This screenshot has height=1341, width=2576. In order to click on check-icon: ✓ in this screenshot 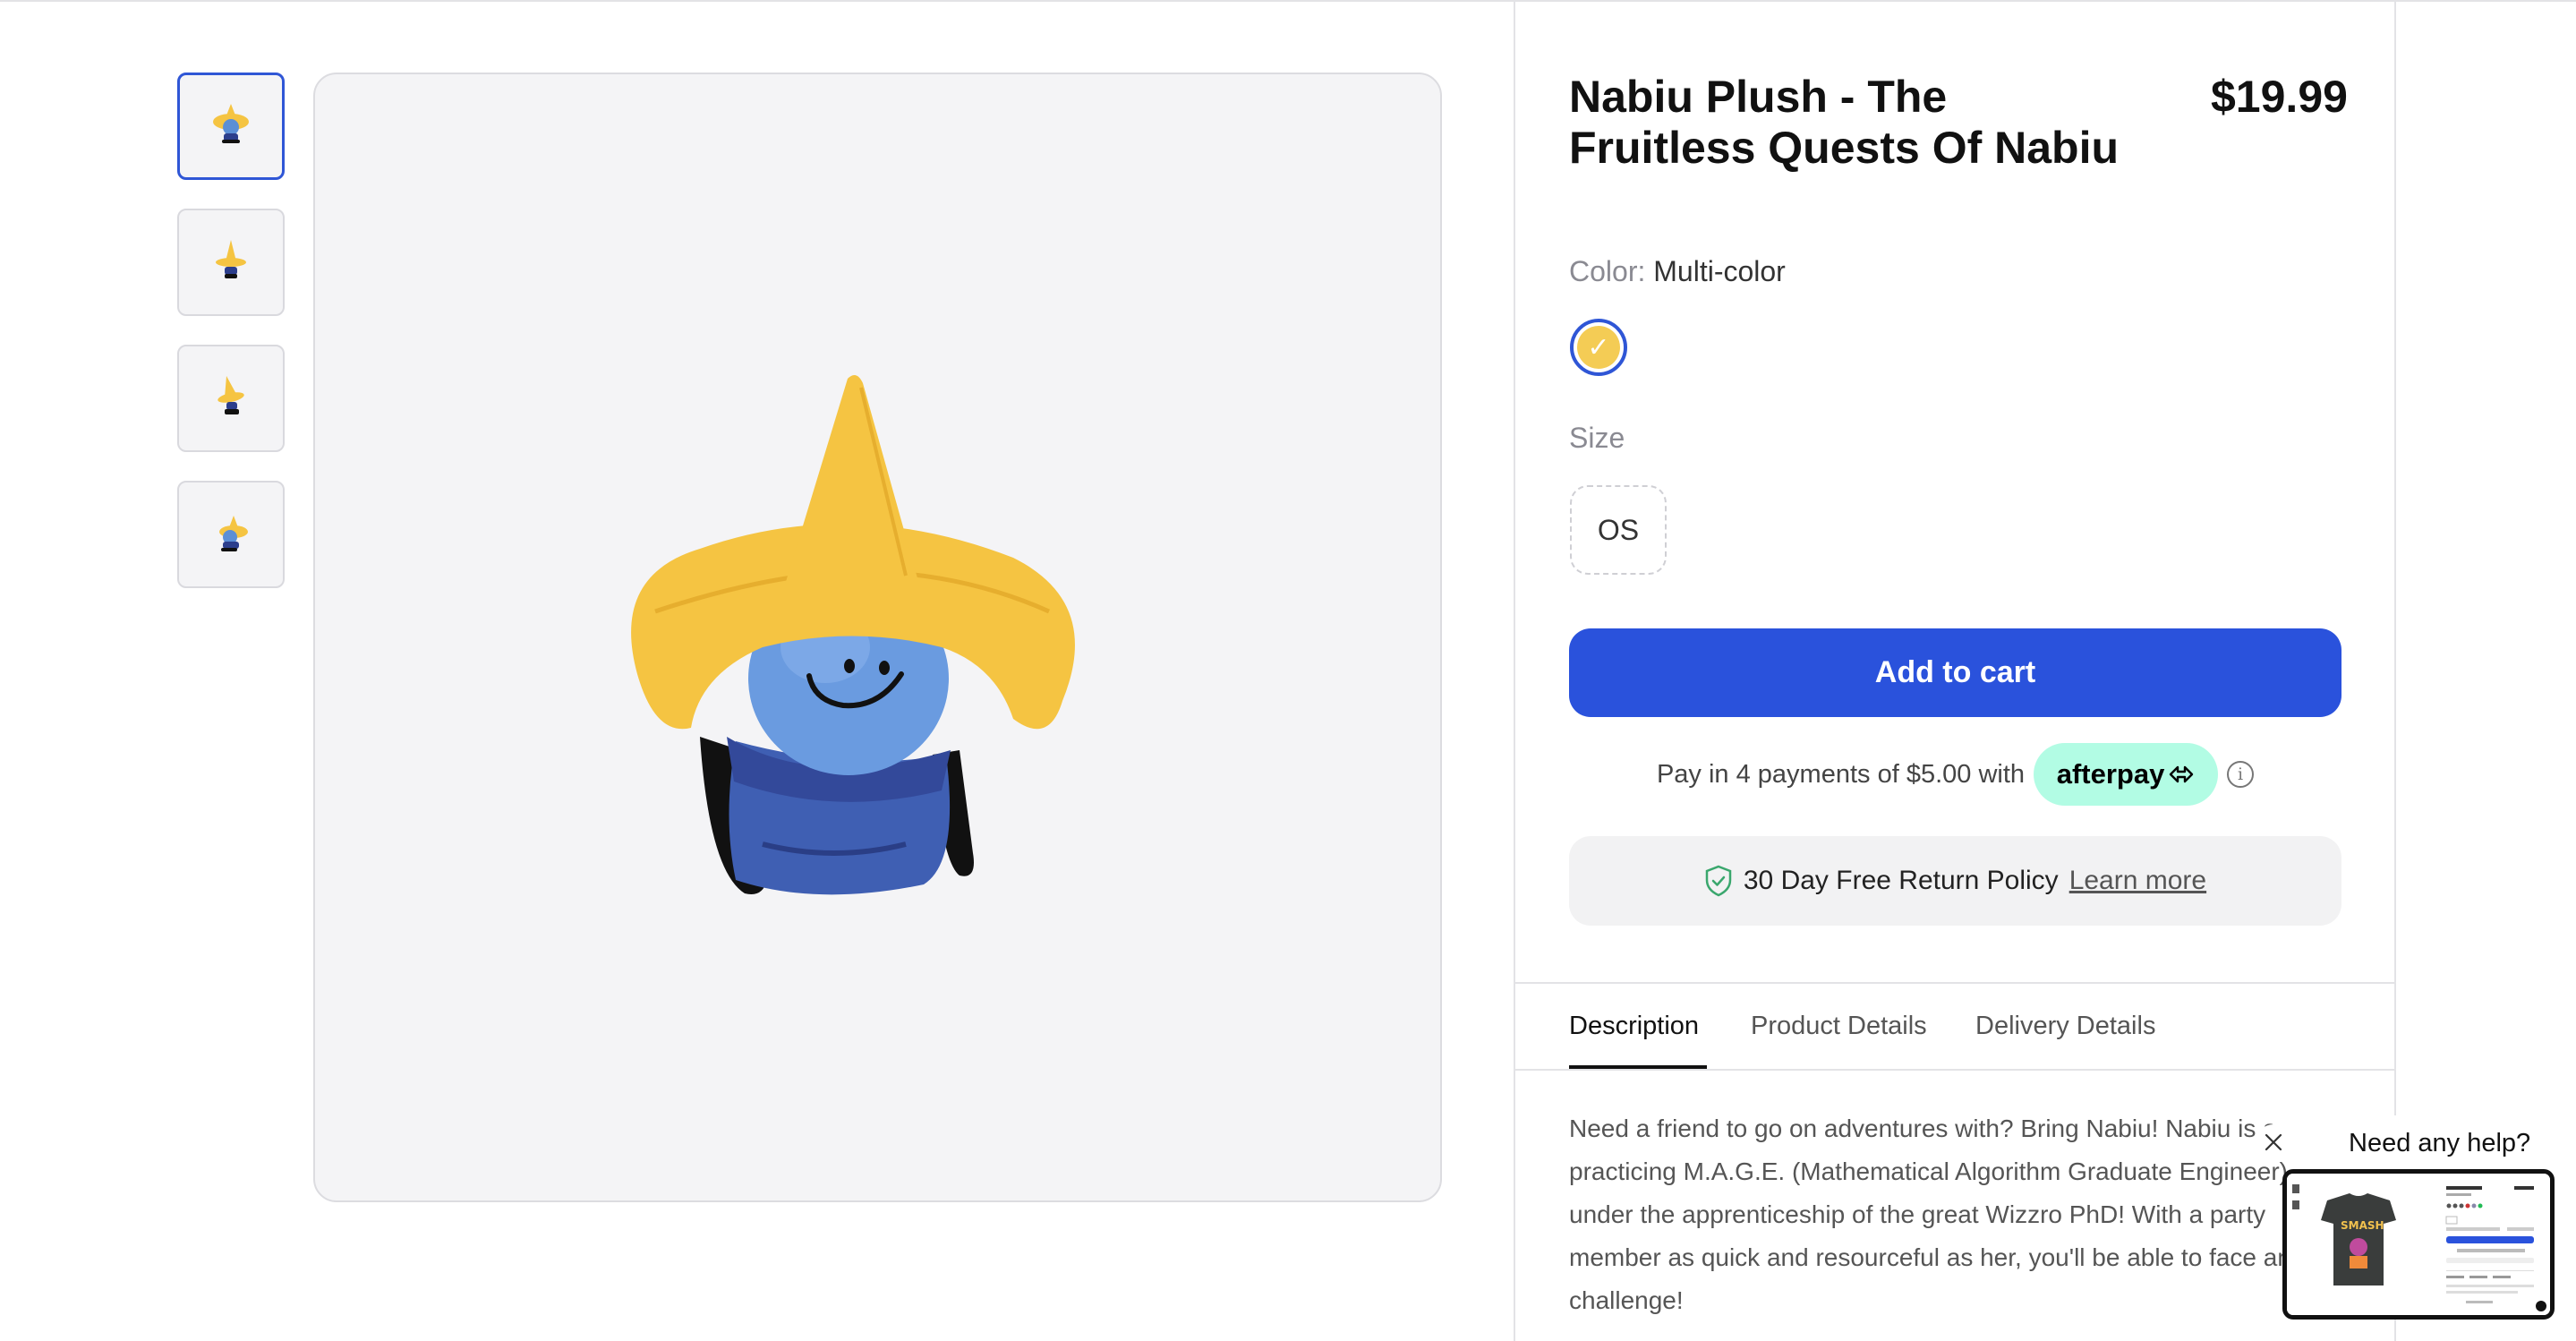, I will do `click(1598, 347)`.